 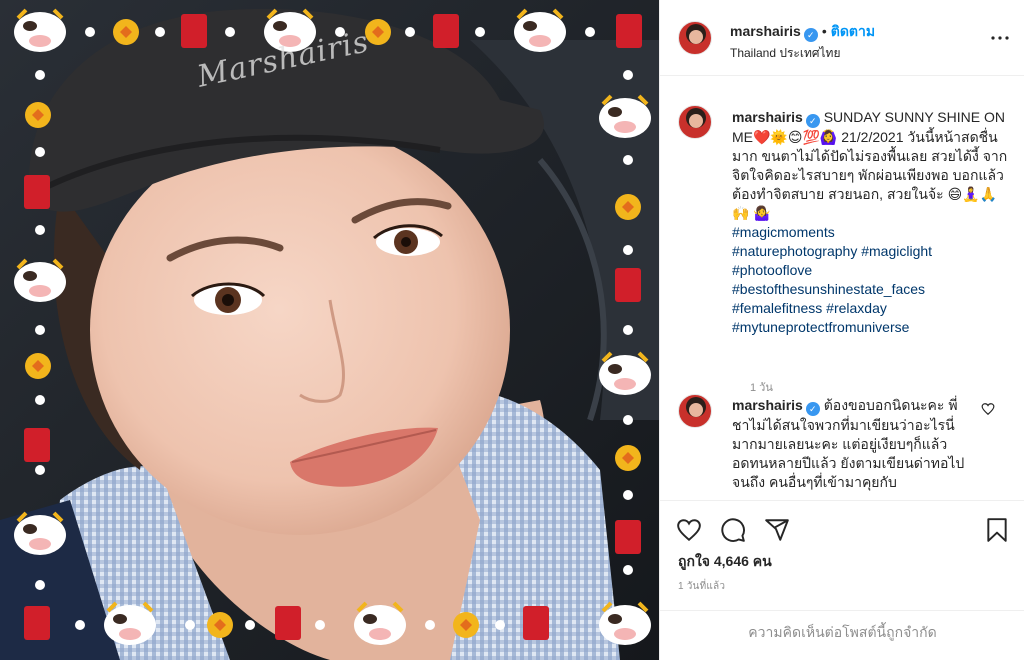 What do you see at coordinates (872, 232) in the screenshot?
I see `hashtag-link: #magicmoments` at bounding box center [872, 232].